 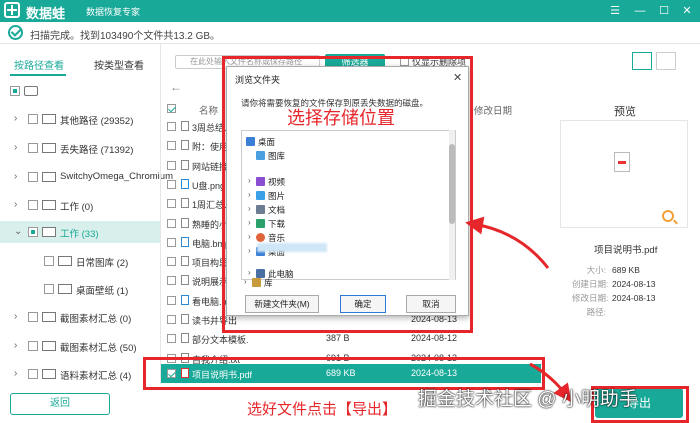 I want to click on tree-item-label: 日常图库 (2), so click(x=102, y=263).